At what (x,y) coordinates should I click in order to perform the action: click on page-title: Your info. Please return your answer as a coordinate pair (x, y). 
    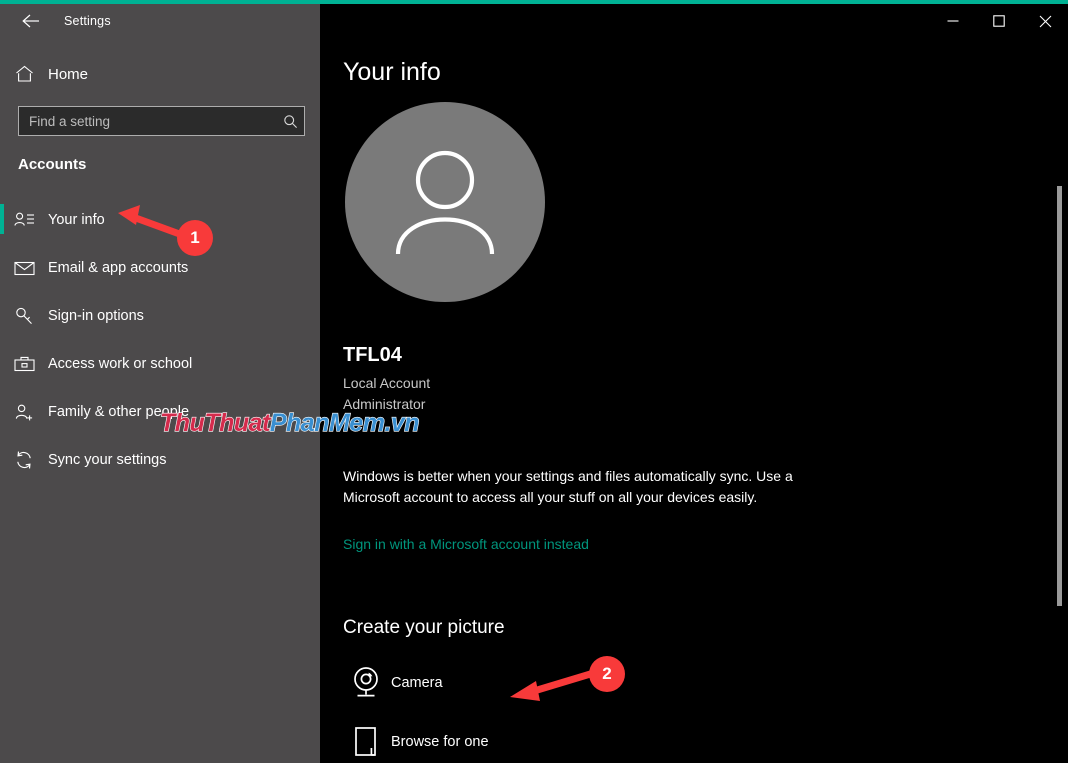
    Looking at the image, I should click on (392, 72).